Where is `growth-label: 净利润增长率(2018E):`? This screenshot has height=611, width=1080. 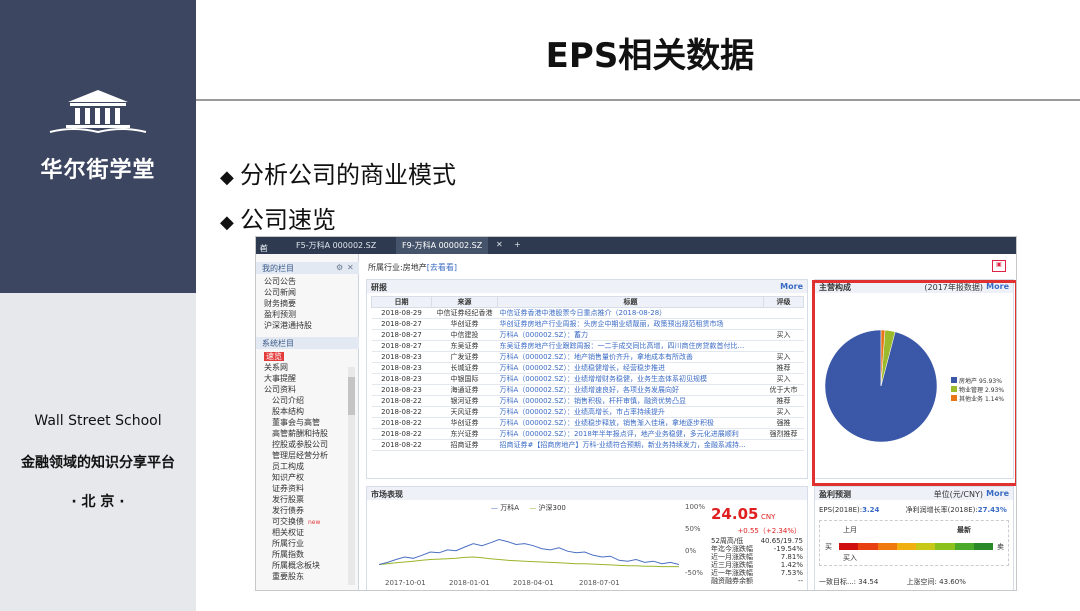
growth-label: 净利润增长率(2018E): is located at coordinates (941, 510).